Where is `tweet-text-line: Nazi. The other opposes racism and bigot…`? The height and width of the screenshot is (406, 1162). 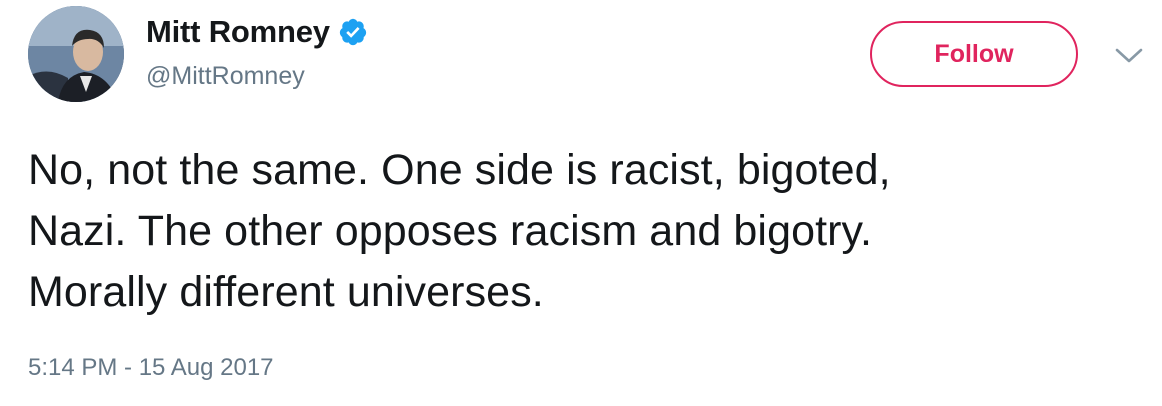
tweet-text-line: Nazi. The other opposes racism and bigot… is located at coordinates (450, 231).